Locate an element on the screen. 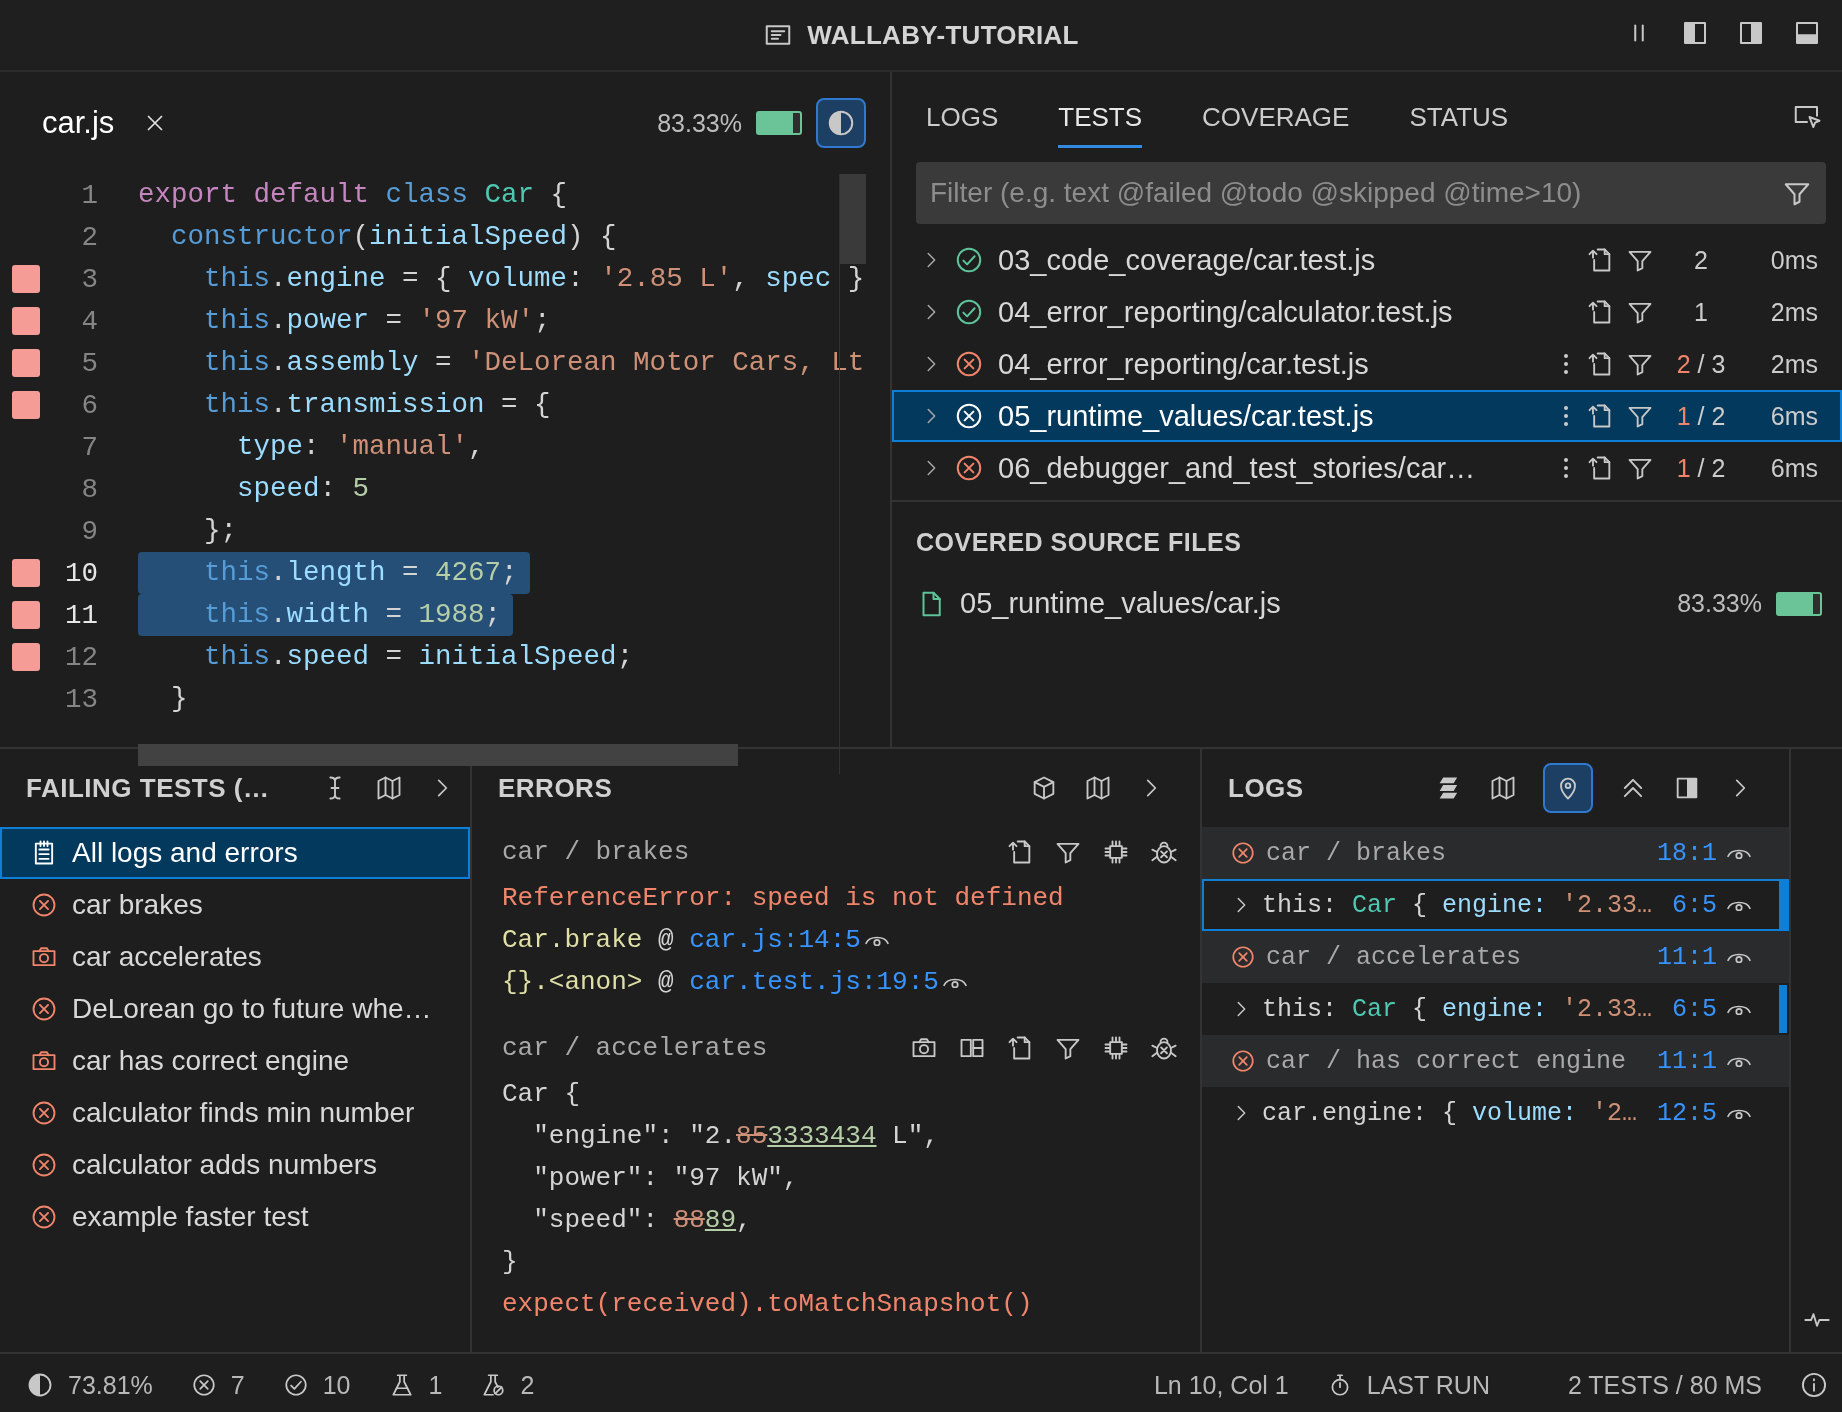 This screenshot has height=1412, width=1842. window-title: WALLABY-TUTORIAL is located at coordinates (943, 35).